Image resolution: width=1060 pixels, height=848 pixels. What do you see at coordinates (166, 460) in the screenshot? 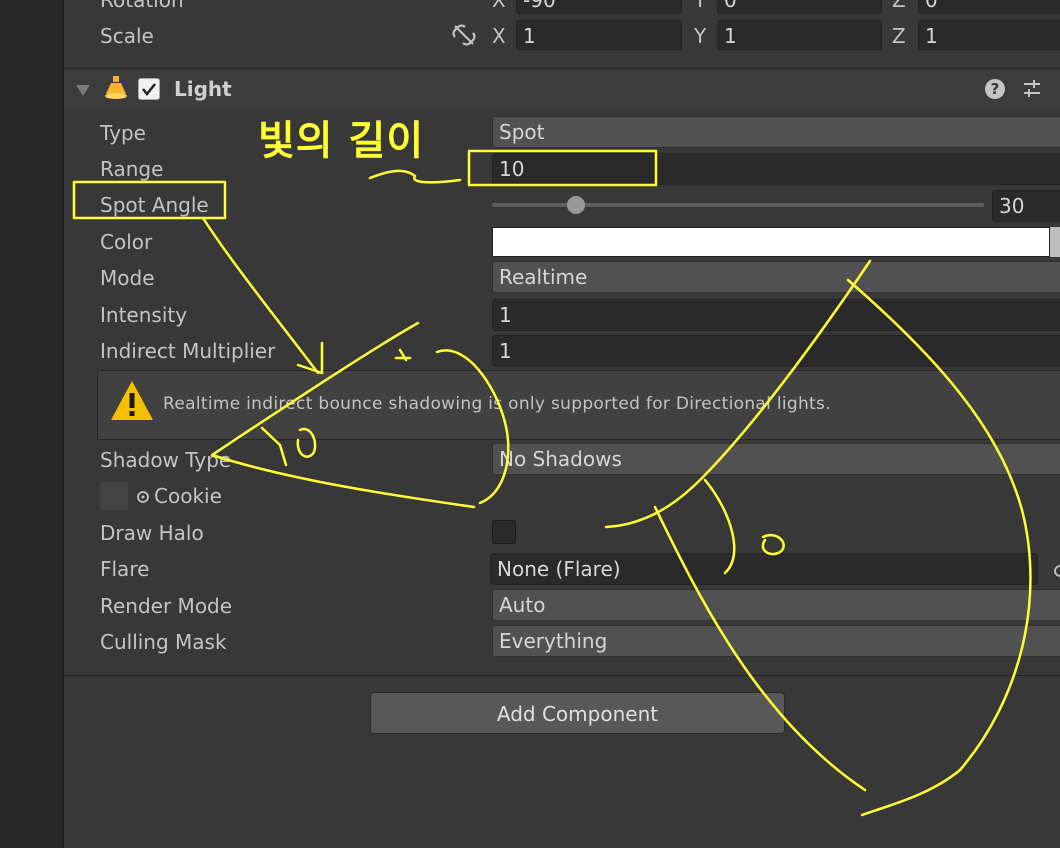
I see `shadow-type-label: Shadow Type` at bounding box center [166, 460].